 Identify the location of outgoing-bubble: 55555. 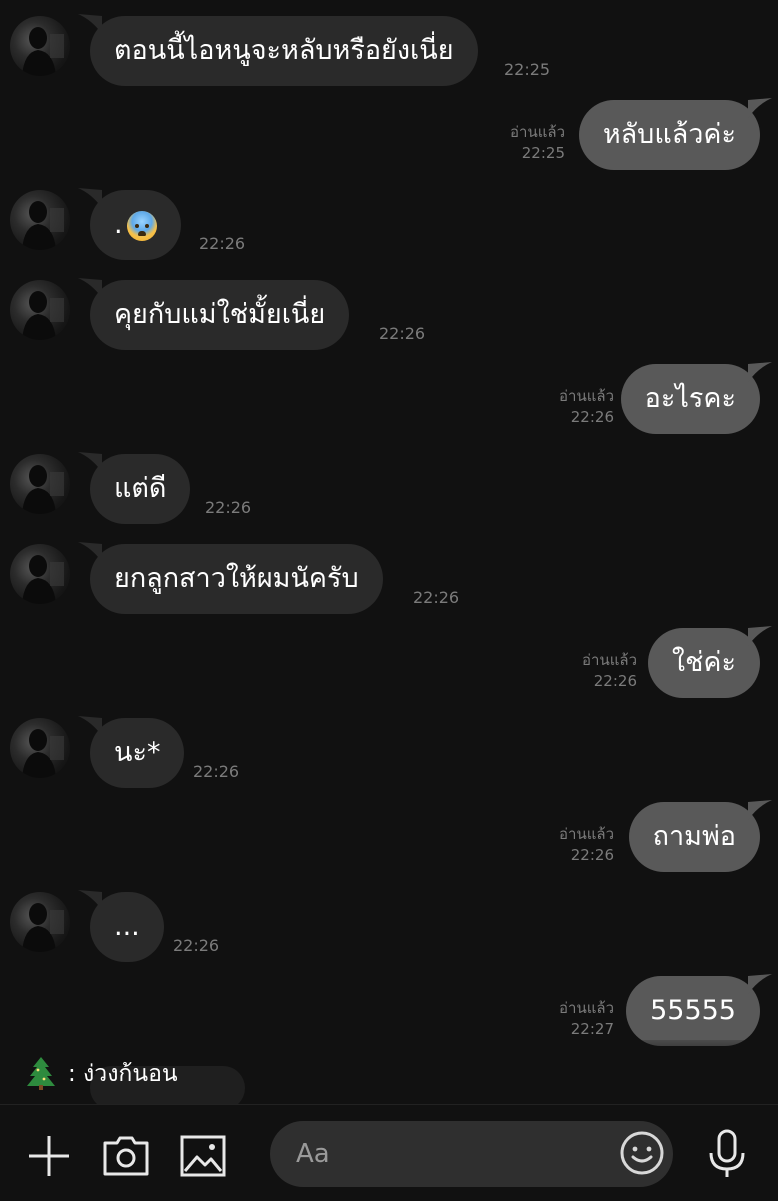
(699, 1010).